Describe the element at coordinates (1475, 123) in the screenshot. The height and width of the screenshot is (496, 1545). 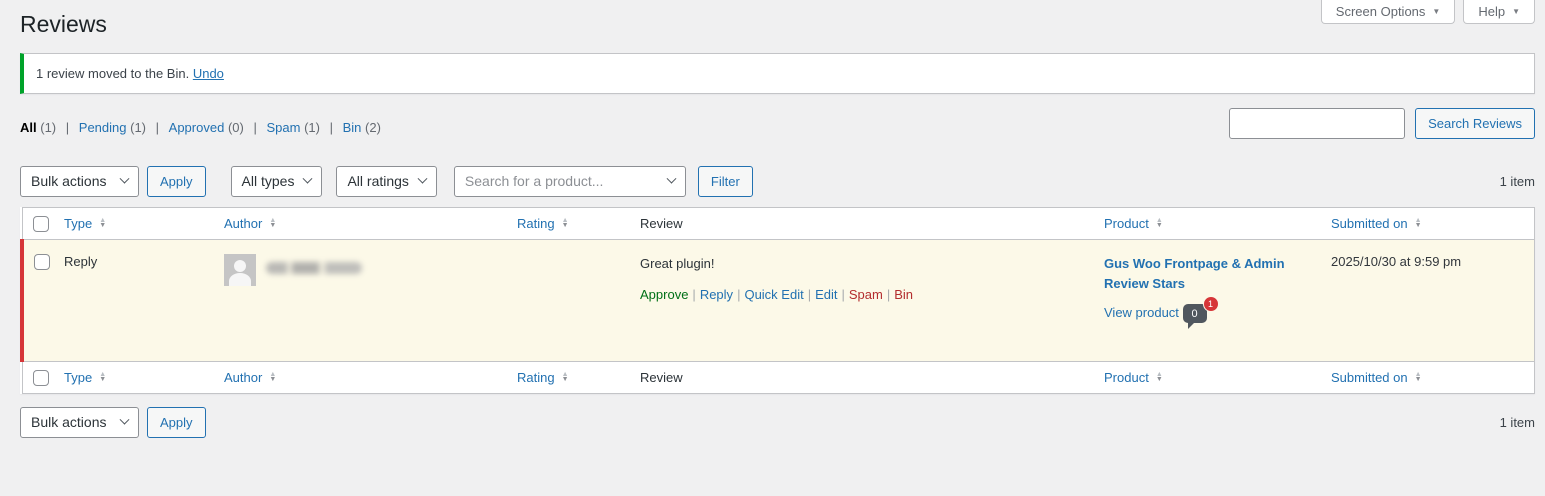
I see `search-reviews-button: Search Reviews` at that location.